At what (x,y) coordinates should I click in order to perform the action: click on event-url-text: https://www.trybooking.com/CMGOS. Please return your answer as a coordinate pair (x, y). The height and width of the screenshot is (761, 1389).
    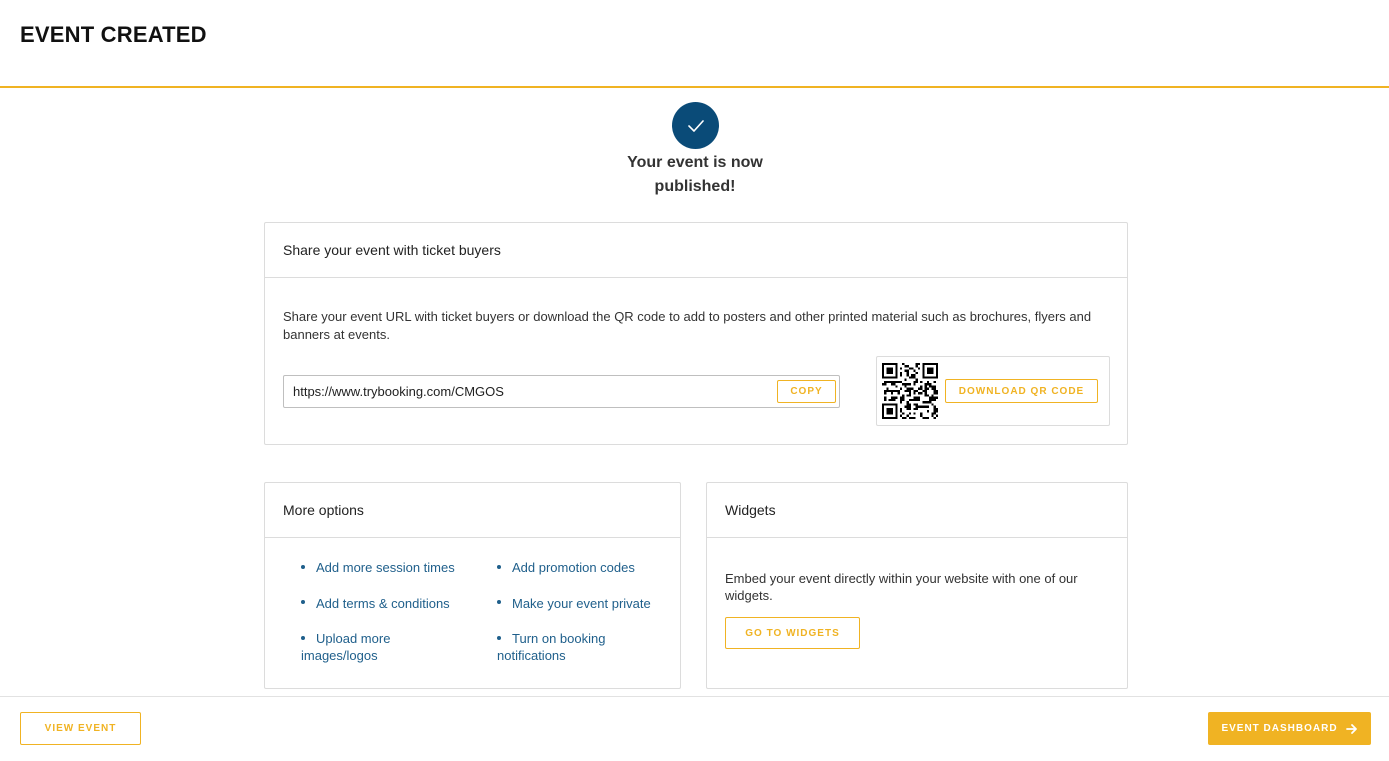
    Looking at the image, I should click on (398, 391).